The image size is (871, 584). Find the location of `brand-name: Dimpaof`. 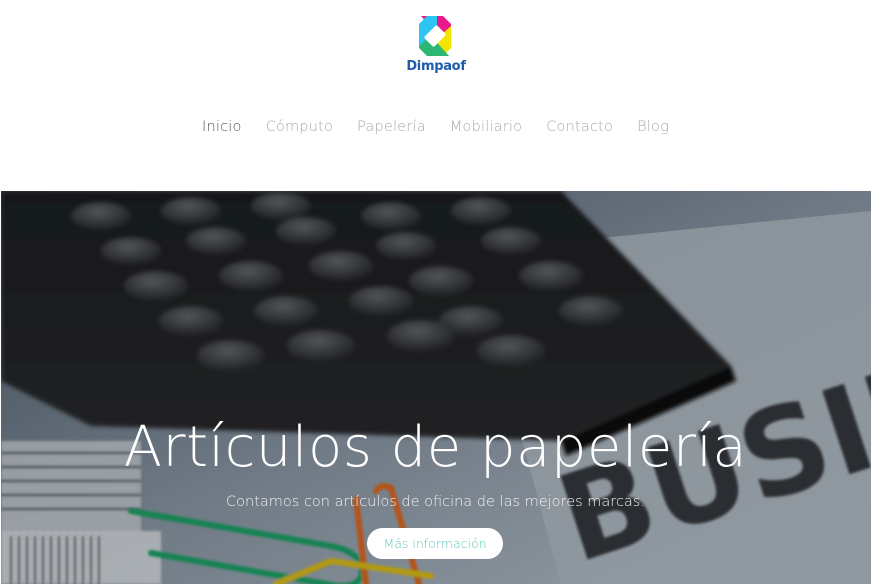

brand-name: Dimpaof is located at coordinates (436, 66).